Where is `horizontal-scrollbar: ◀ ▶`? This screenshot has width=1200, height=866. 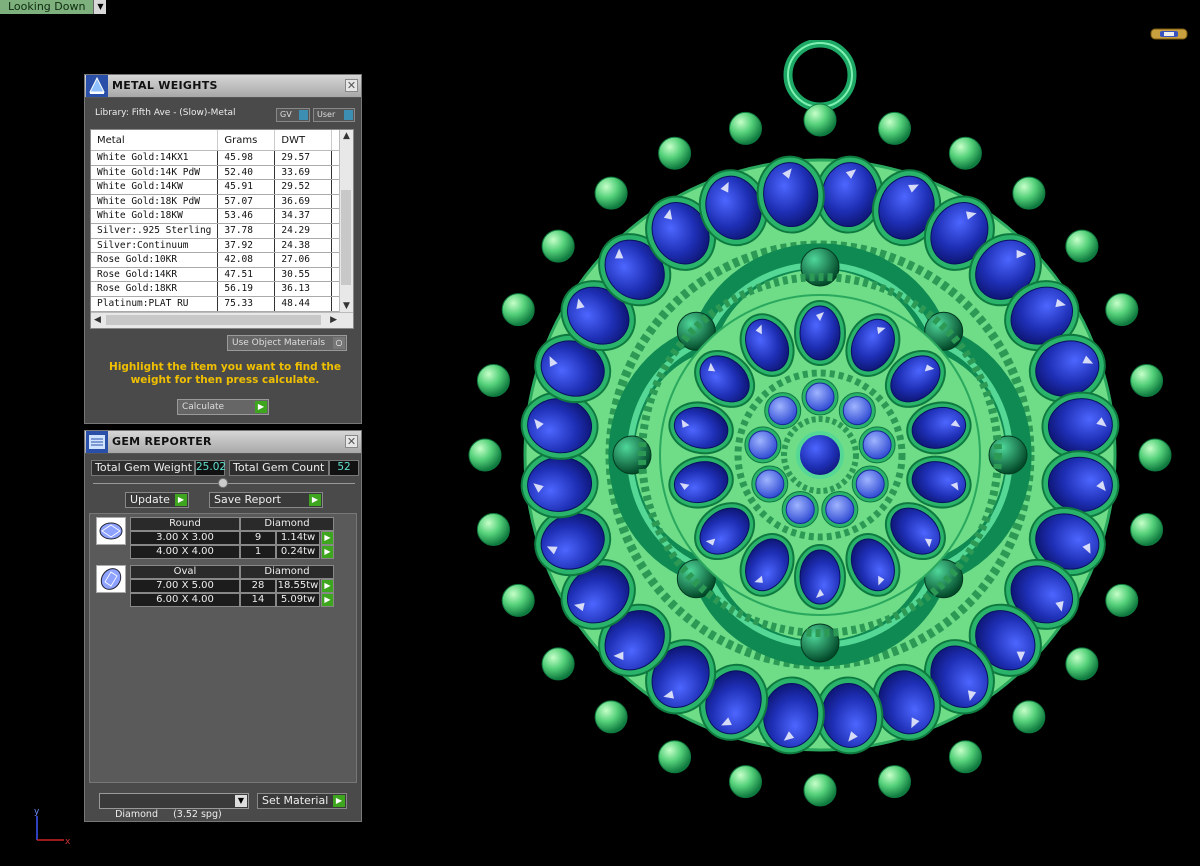 horizontal-scrollbar: ◀ ▶ is located at coordinates (222, 320).